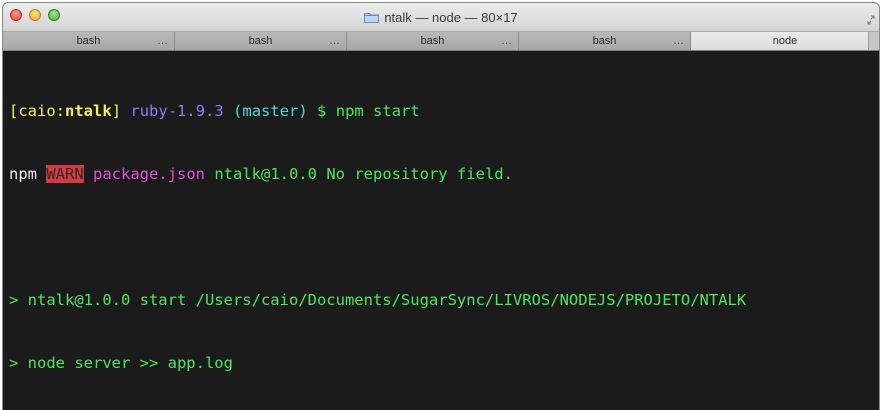 Image resolution: width=882 pixels, height=410 pixels. I want to click on folder-icon, so click(372, 17).